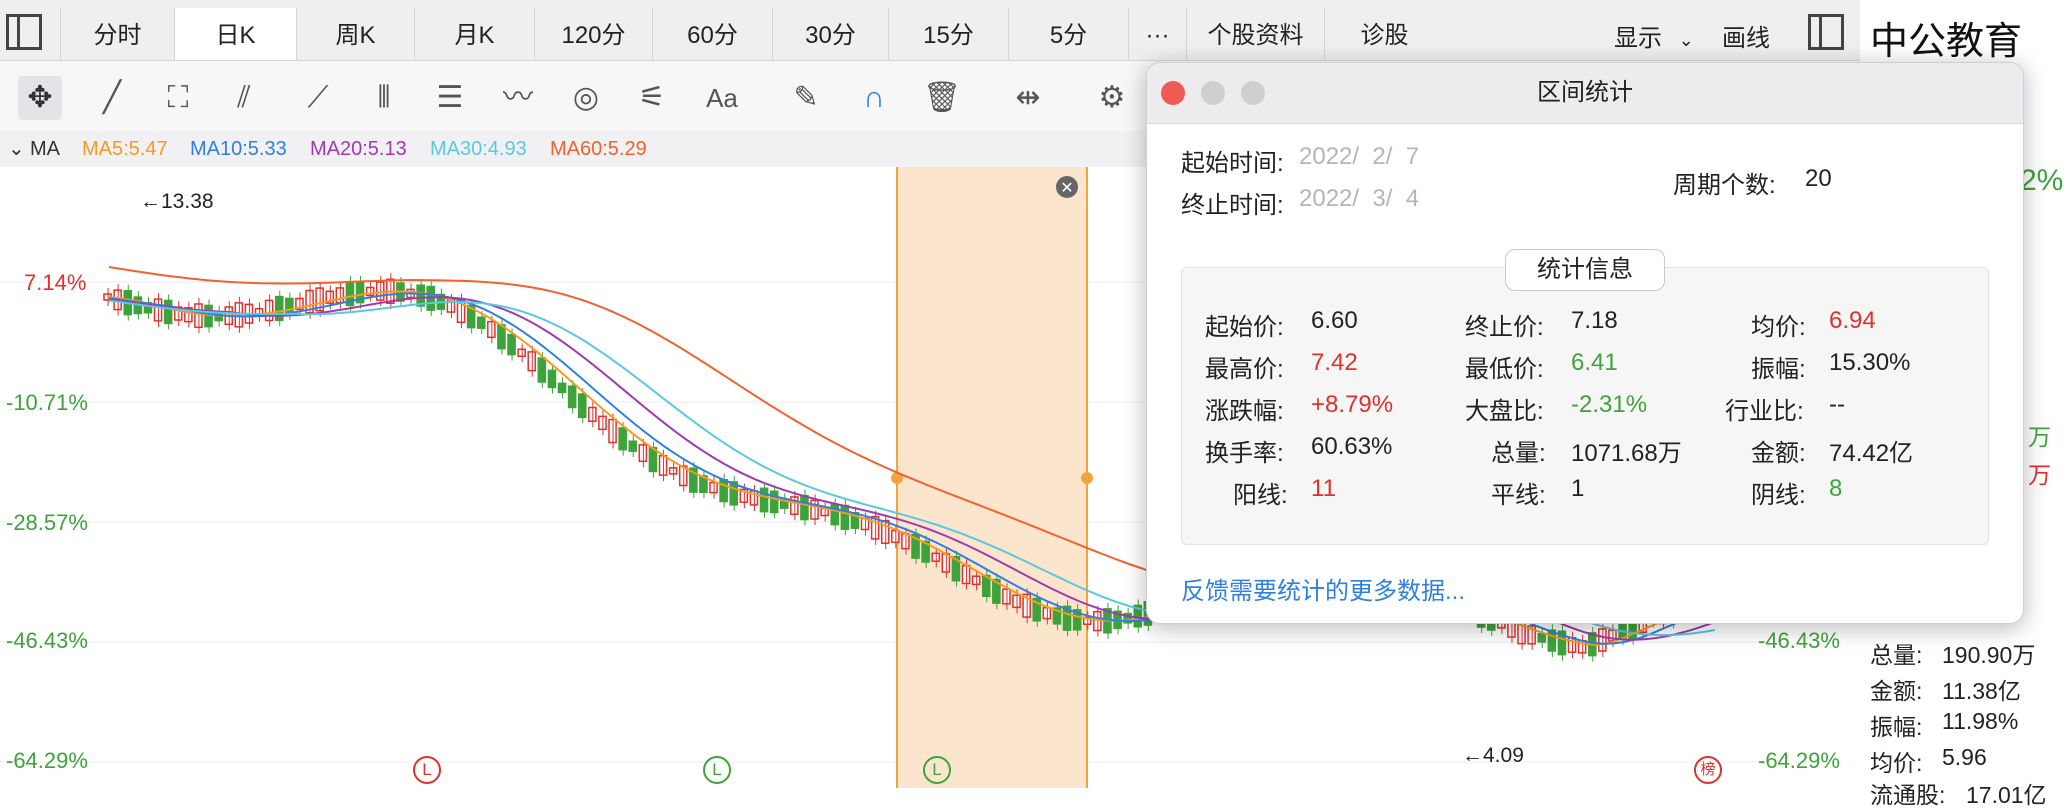  I want to click on gann-tool-icon: ⚟, so click(652, 98).